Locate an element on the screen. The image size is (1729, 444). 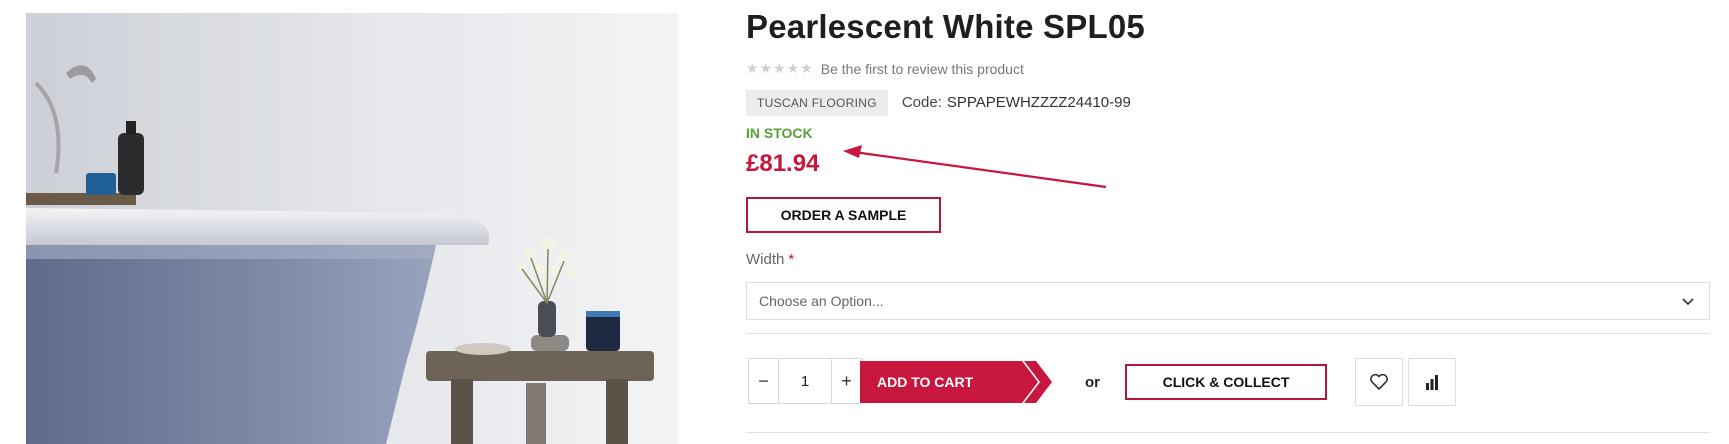
review-link: Be the first to review this product is located at coordinates (922, 69).